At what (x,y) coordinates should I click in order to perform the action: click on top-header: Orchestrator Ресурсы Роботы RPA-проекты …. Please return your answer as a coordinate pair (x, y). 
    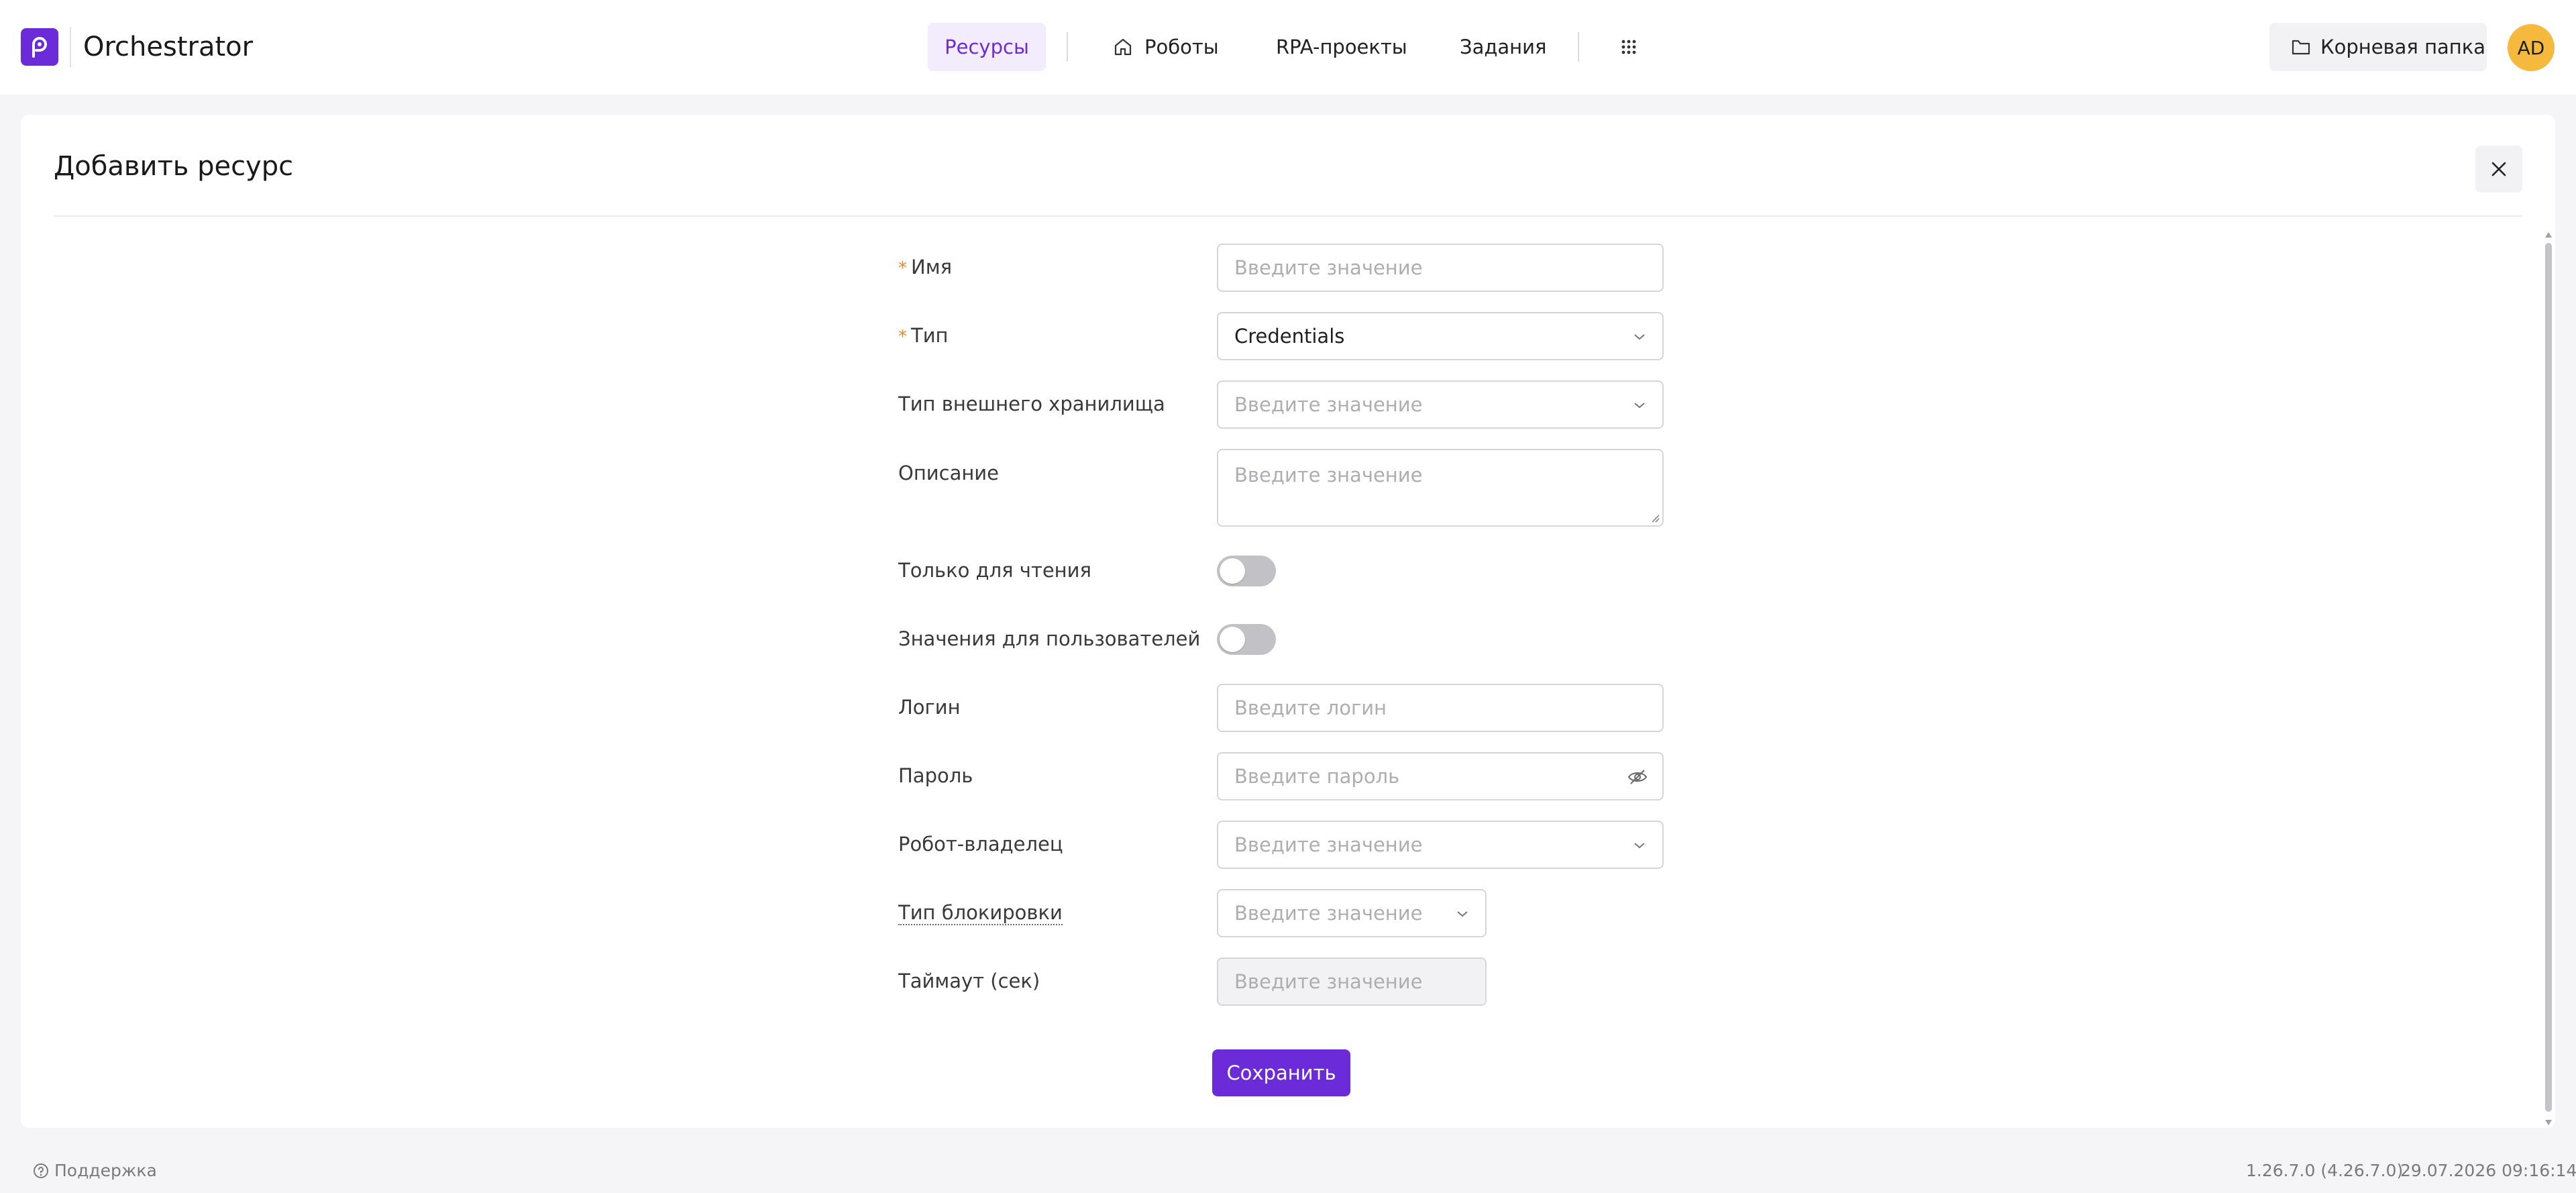
    Looking at the image, I should click on (1288, 47).